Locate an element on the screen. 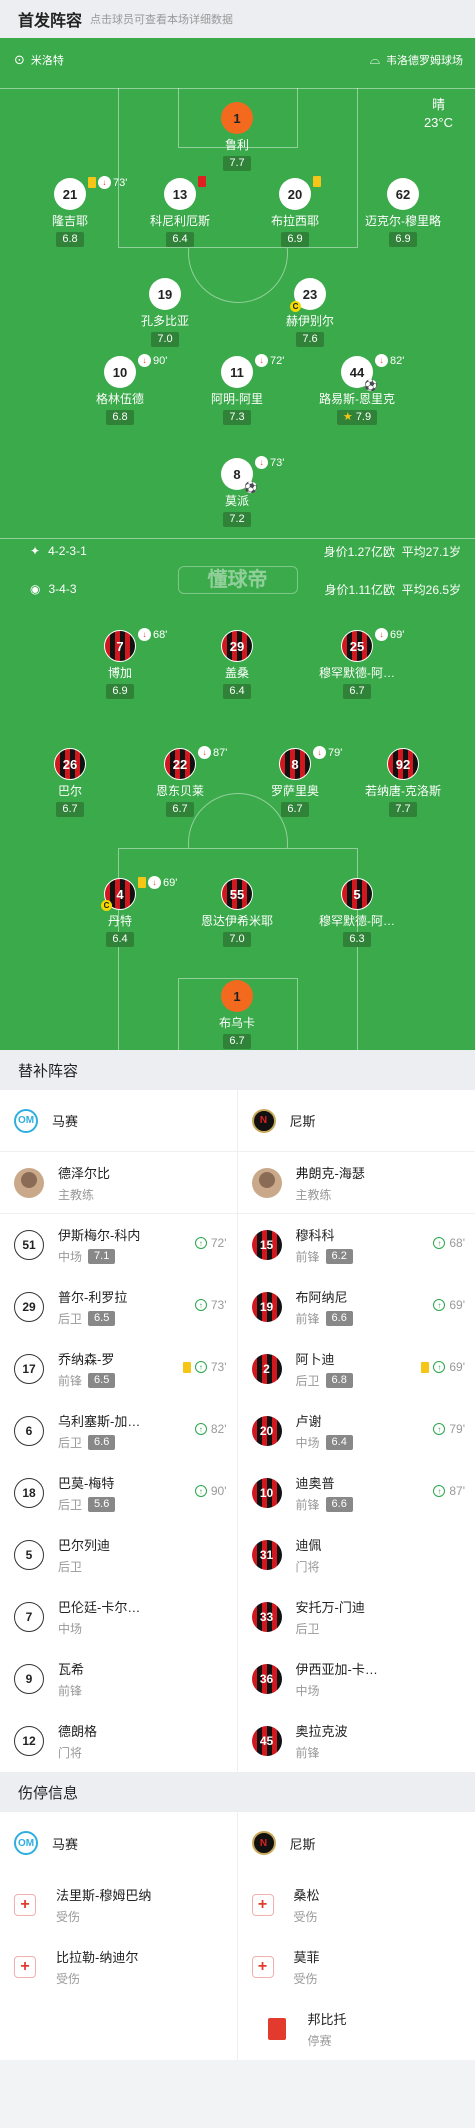 This screenshot has height=2128, width=475. player-away-25: 25 ↓ 69' 穆罕默德-阿… 6.7 is located at coordinates (357, 663).